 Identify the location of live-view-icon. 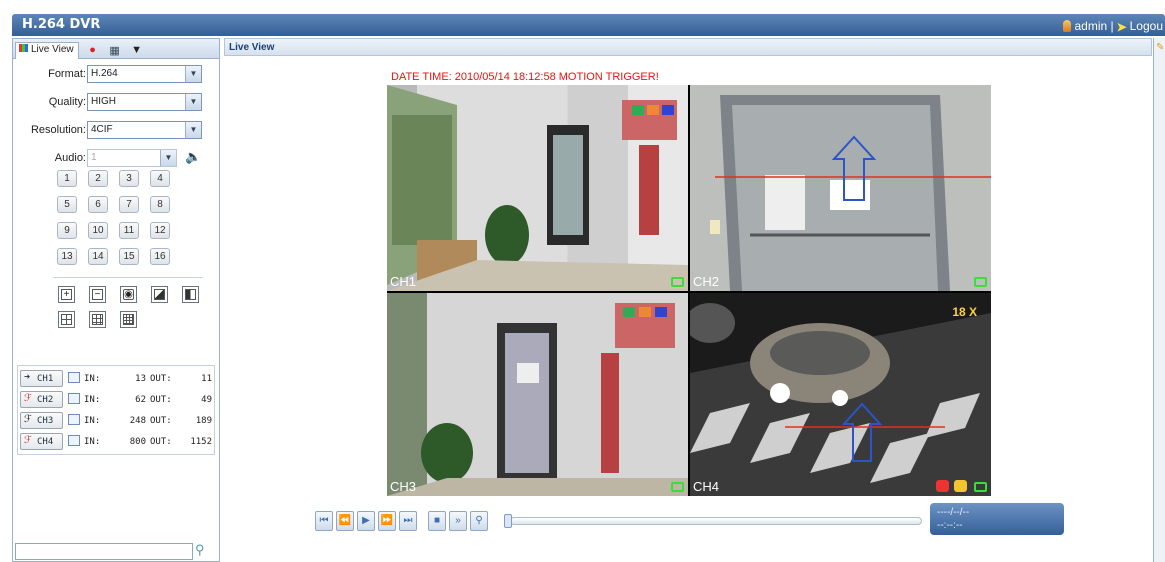
(23, 48).